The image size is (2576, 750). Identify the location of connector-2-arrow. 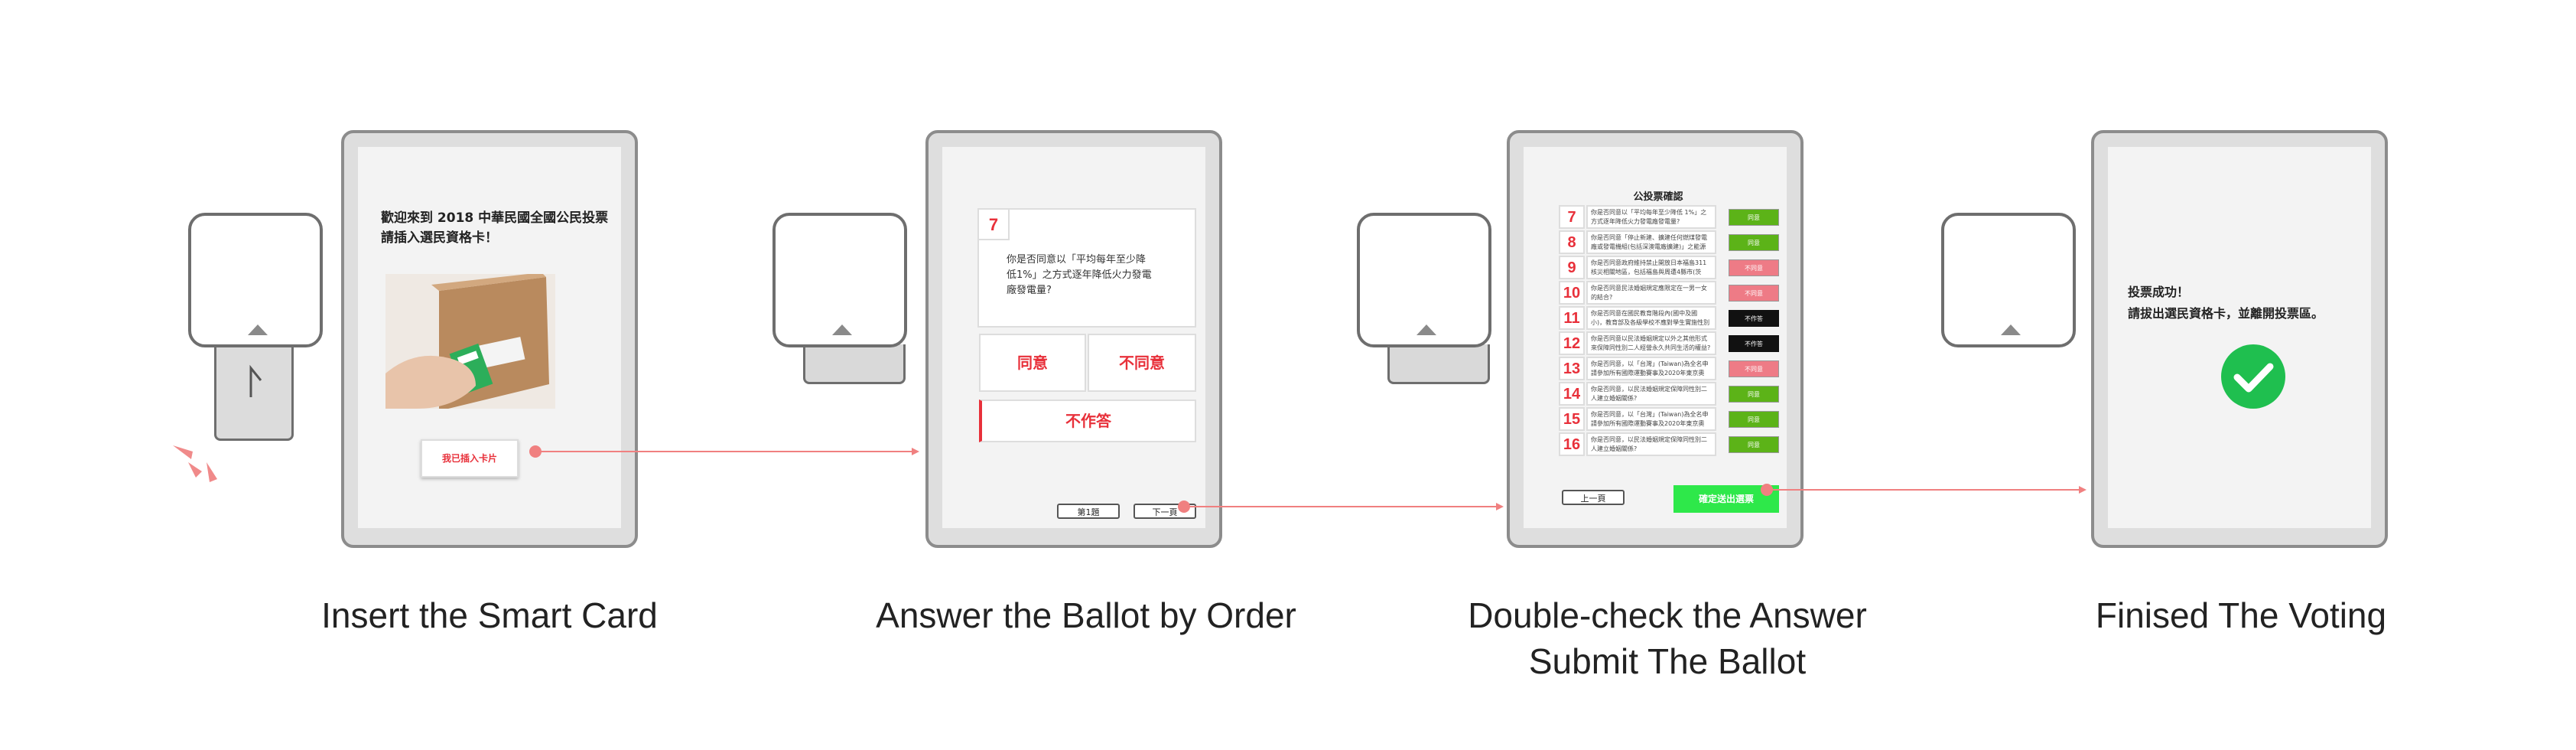
(1500, 506).